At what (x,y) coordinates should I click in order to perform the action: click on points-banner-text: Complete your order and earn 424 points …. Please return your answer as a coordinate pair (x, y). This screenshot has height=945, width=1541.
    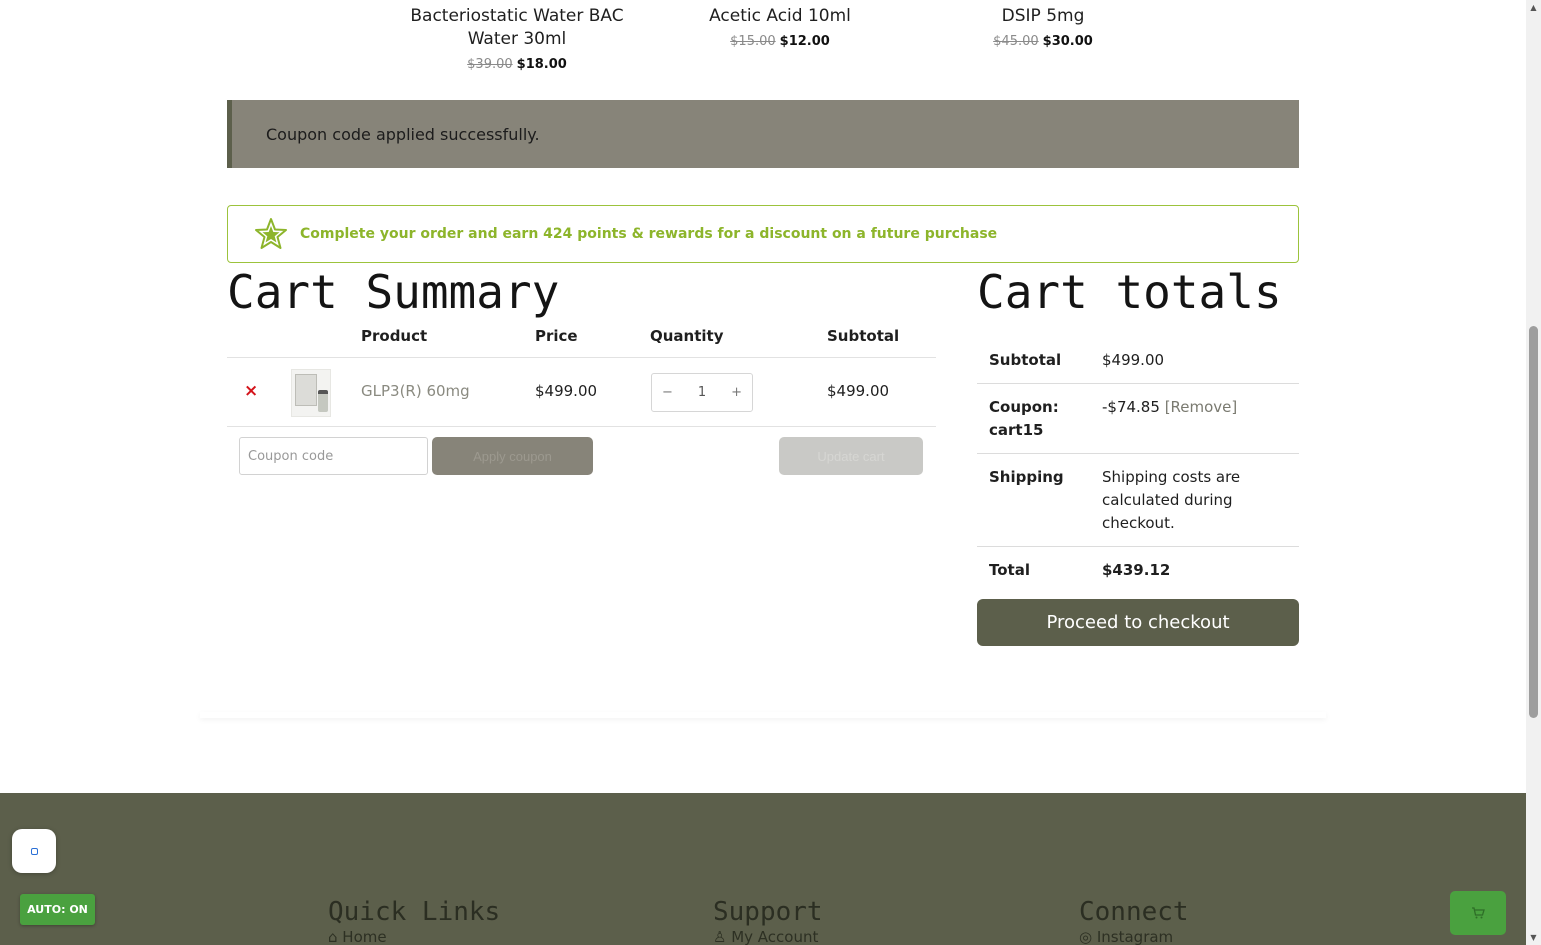
    Looking at the image, I should click on (649, 234).